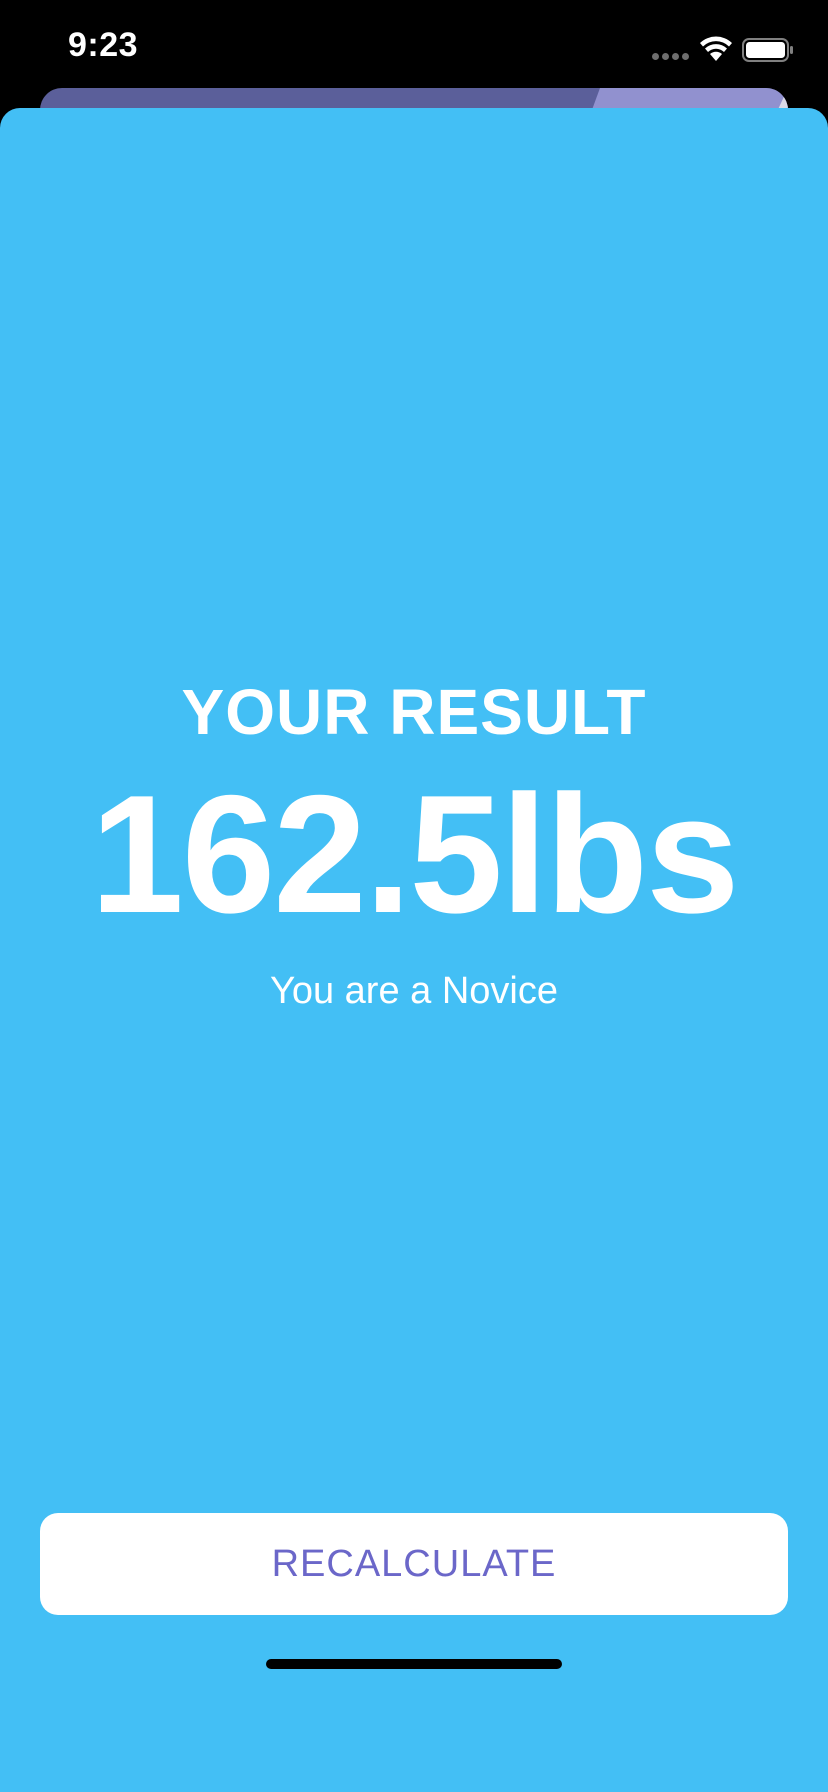 Image resolution: width=828 pixels, height=1792 pixels. I want to click on wifi-icon, so click(716, 48).